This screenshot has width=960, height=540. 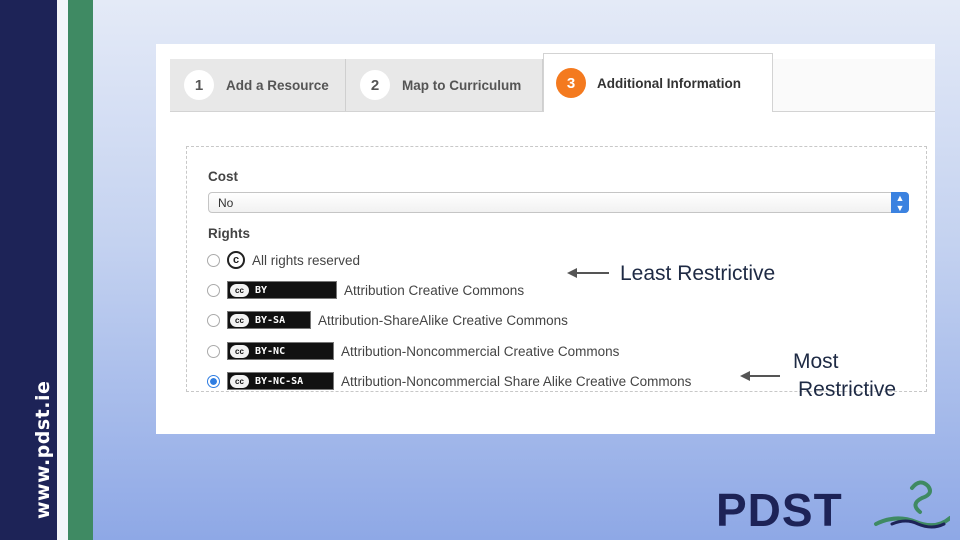 I want to click on pdst-logo: PDST, so click(x=833, y=506).